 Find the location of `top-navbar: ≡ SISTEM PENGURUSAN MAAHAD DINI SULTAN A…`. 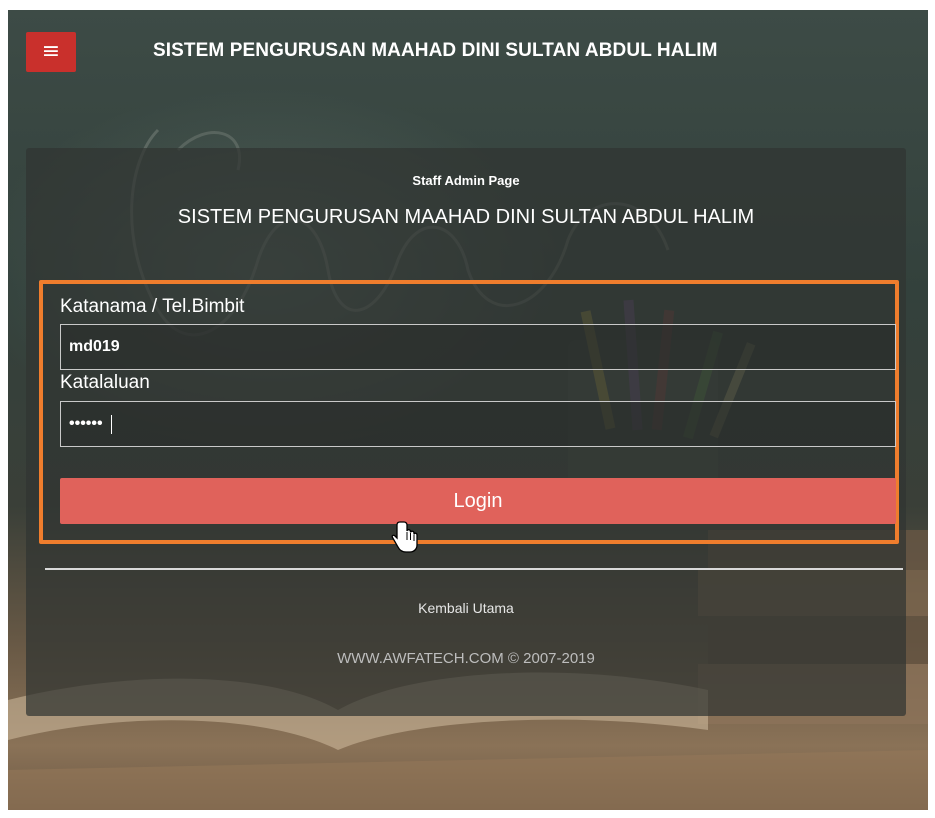

top-navbar: ≡ SISTEM PENGURUSAN MAAHAD DINI SULTAN A… is located at coordinates (468, 50).